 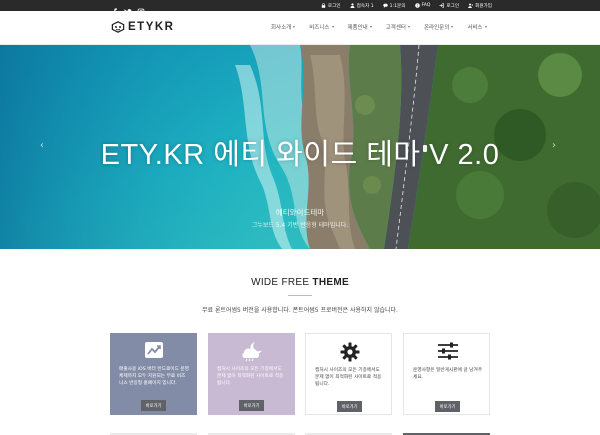 I want to click on question-icon: ?, so click(x=417, y=5).